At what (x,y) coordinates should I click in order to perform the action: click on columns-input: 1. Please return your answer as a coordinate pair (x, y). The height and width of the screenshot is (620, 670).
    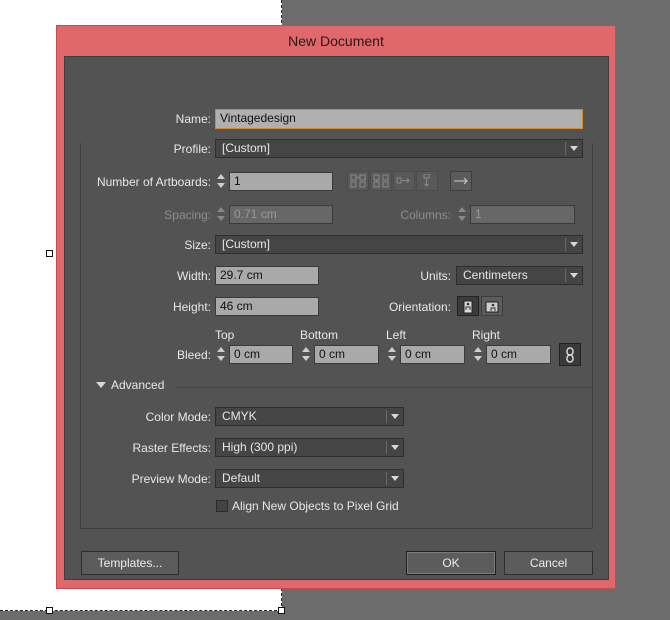
    Looking at the image, I should click on (522, 214).